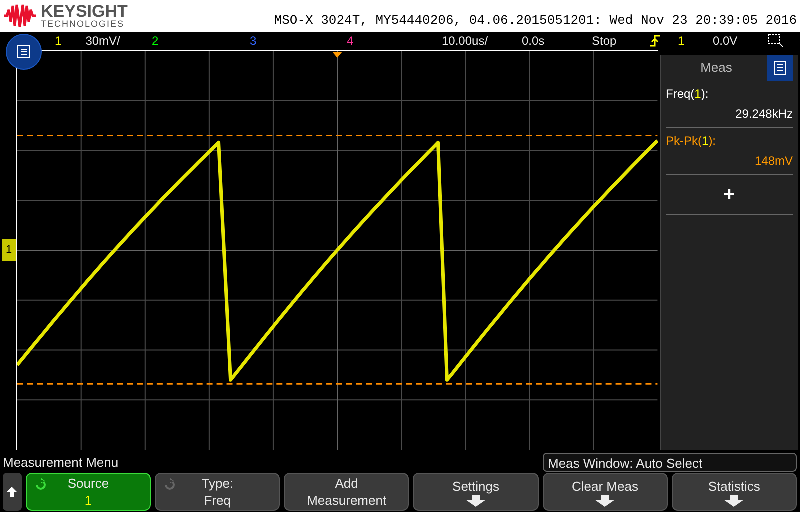 The height and width of the screenshot is (512, 800). I want to click on trigger-position-icon, so click(337, 55).